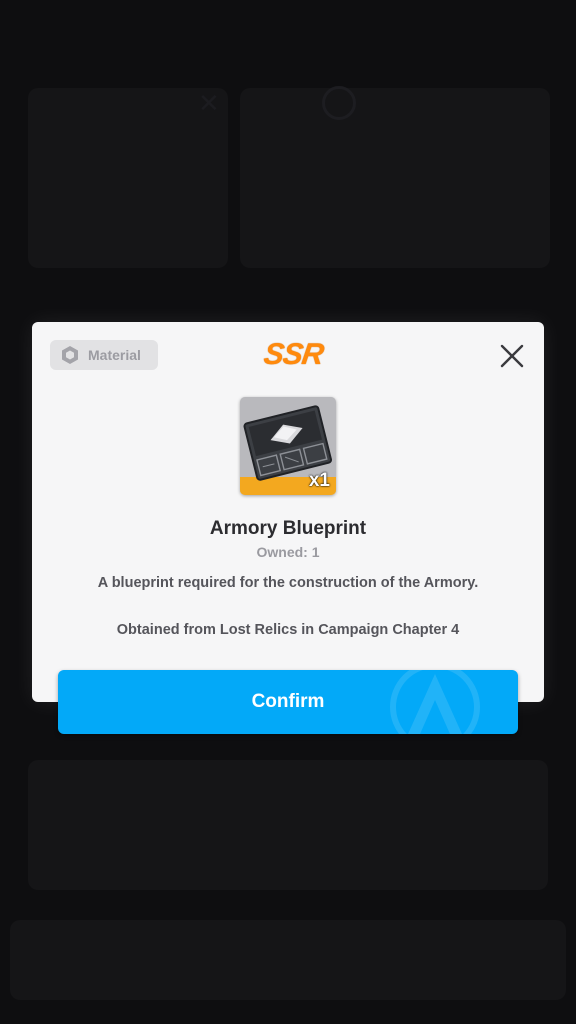 This screenshot has height=1024, width=576. I want to click on close-button, so click(512, 356).